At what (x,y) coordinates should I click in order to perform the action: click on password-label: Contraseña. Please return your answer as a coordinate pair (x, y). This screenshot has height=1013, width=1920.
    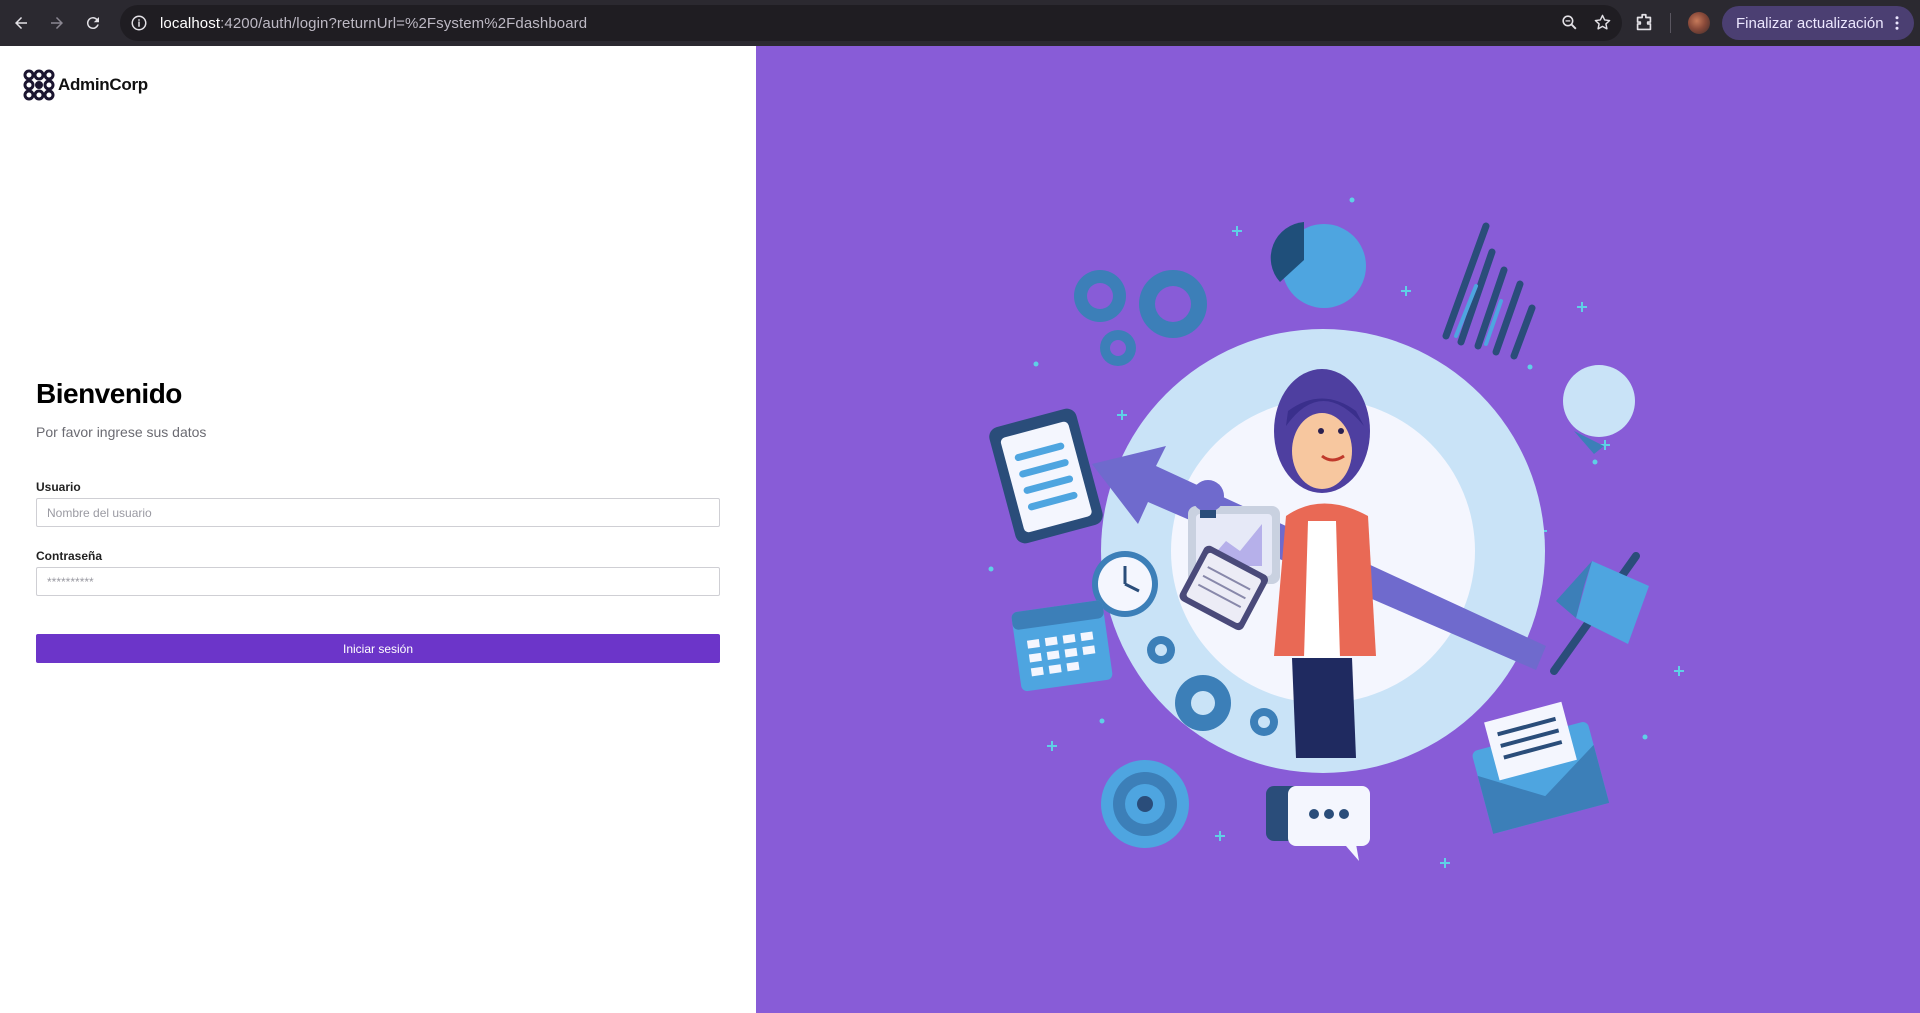
    Looking at the image, I should click on (69, 556).